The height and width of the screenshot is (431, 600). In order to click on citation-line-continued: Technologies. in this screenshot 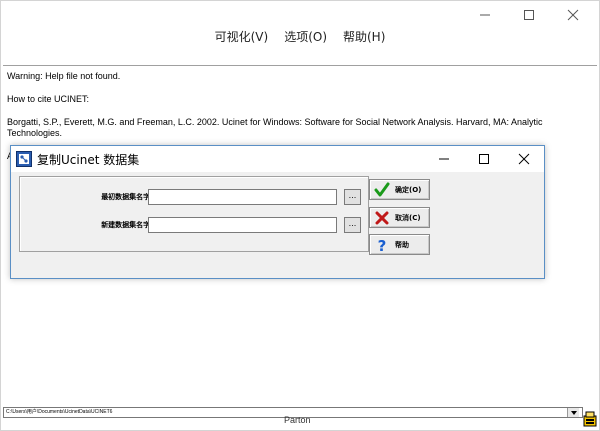, I will do `click(35, 133)`.